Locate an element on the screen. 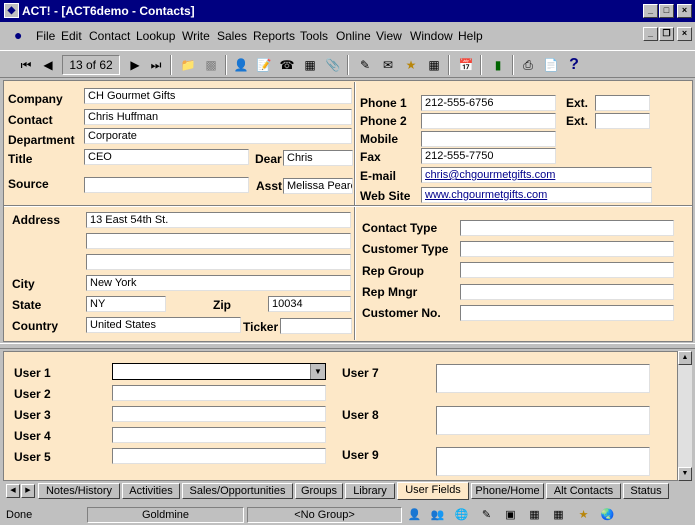 The width and height of the screenshot is (695, 525). world-icon: 🌏 is located at coordinates (607, 515).